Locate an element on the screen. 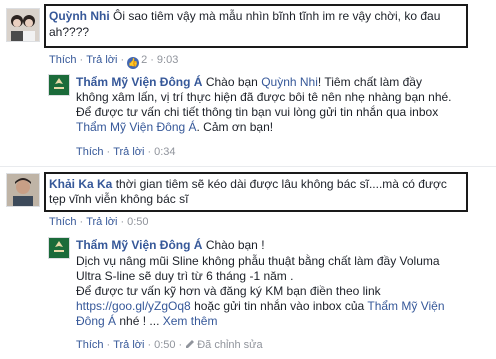 The width and height of the screenshot is (496, 359). comment-time: 0:34 is located at coordinates (164, 152).